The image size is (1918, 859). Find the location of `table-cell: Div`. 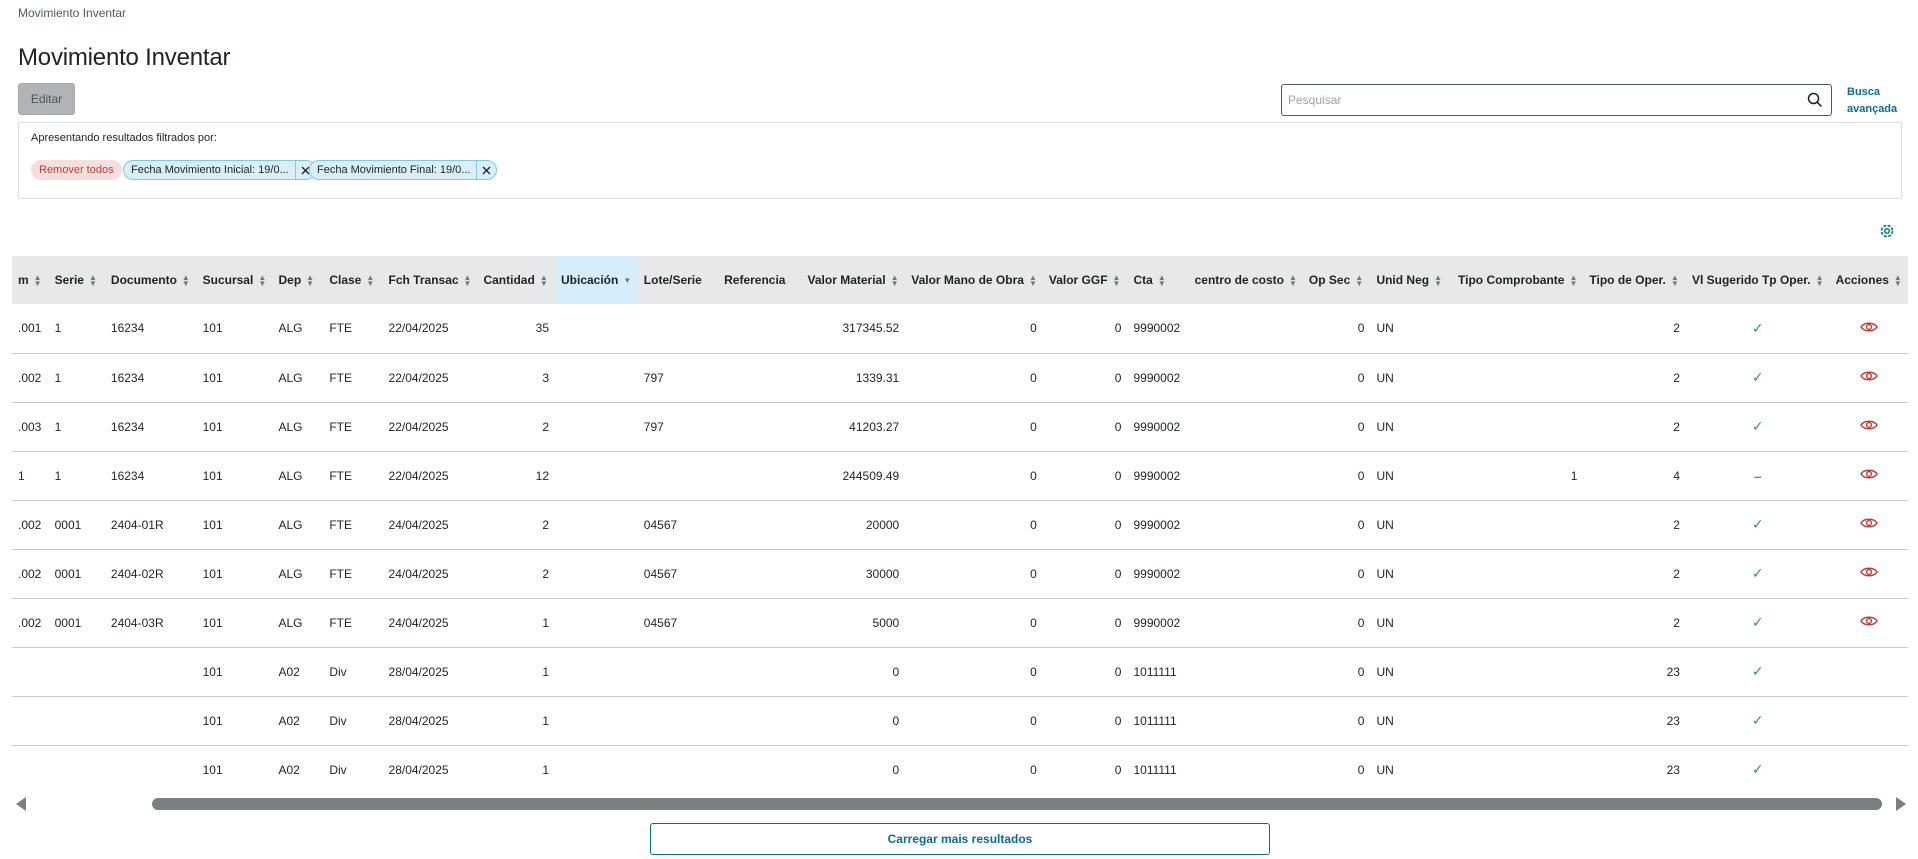

table-cell: Div is located at coordinates (338, 769).